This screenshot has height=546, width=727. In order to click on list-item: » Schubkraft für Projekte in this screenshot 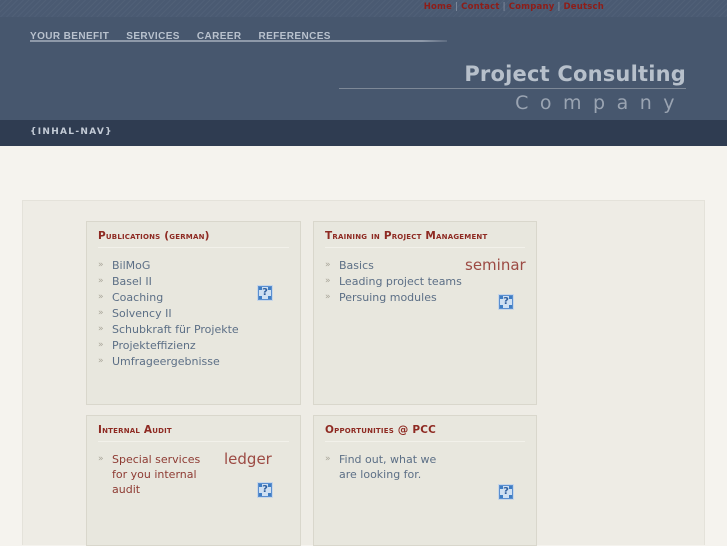, I will do `click(193, 329)`.